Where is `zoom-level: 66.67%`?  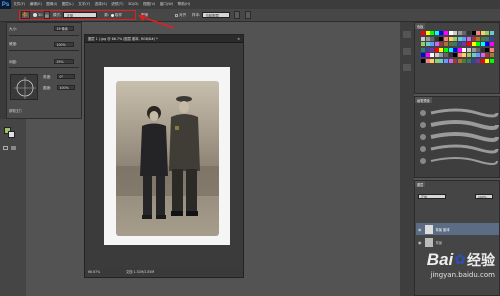
zoom-level: 66.67% is located at coordinates (101, 272).